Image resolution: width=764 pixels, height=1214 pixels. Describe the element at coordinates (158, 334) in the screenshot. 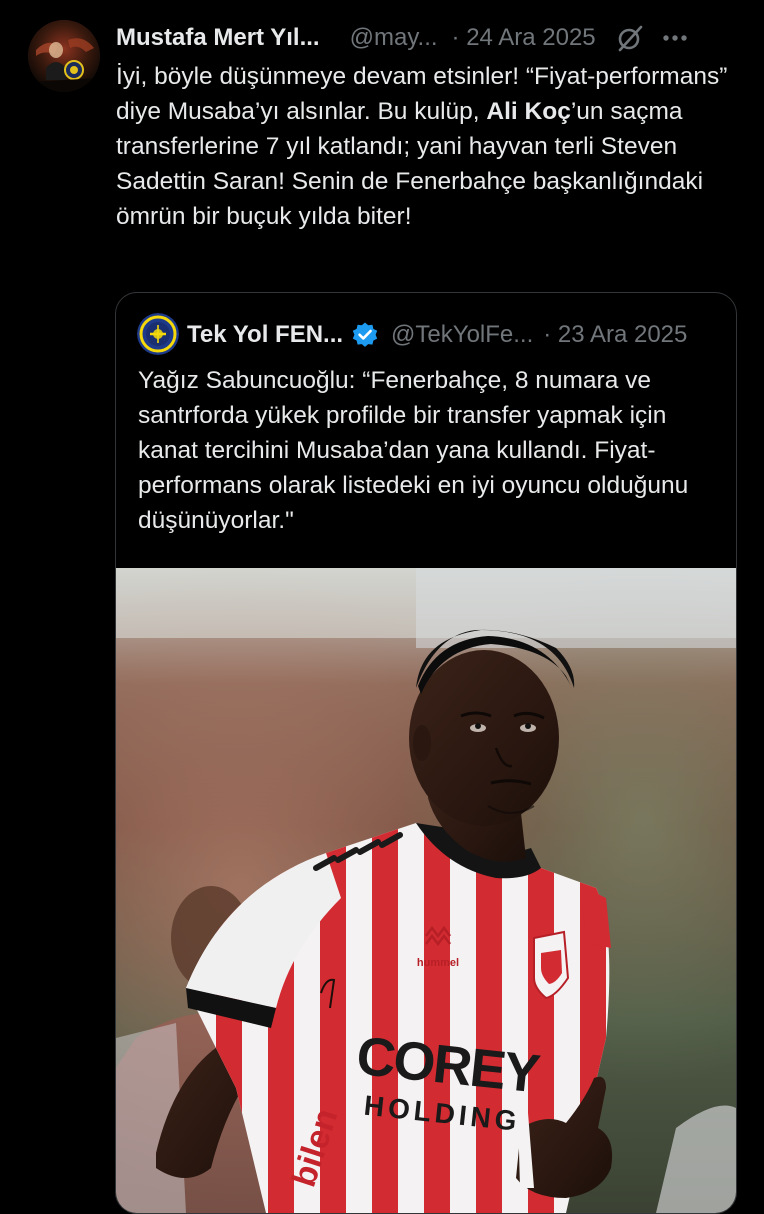

I see `quoted-author-avatar` at that location.